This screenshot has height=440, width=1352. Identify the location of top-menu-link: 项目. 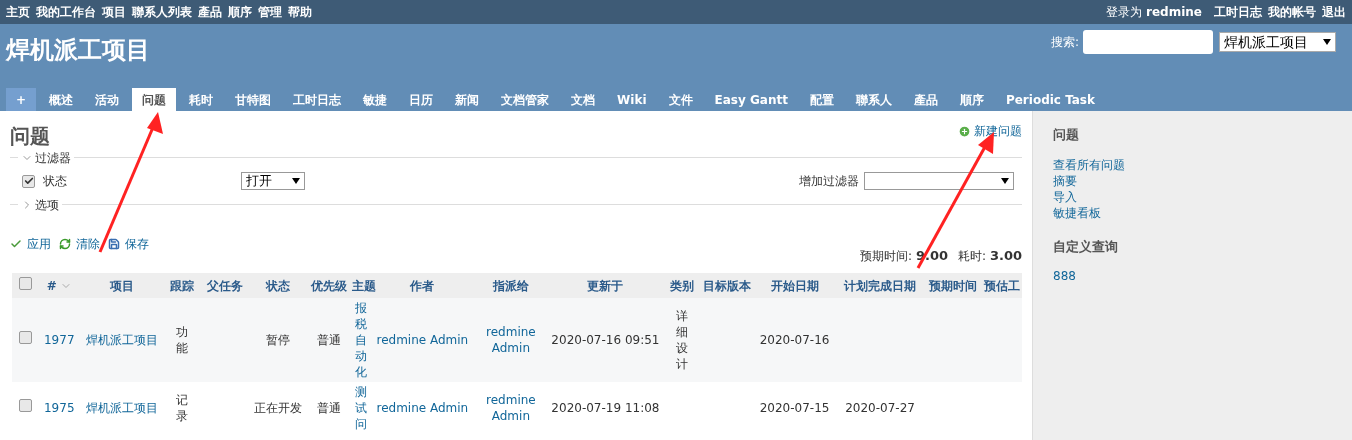
(114, 12).